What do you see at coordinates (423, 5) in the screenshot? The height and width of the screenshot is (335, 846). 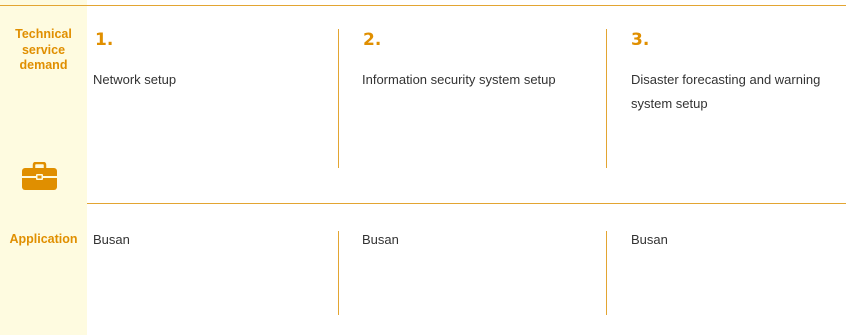 I see `top-divider` at bounding box center [423, 5].